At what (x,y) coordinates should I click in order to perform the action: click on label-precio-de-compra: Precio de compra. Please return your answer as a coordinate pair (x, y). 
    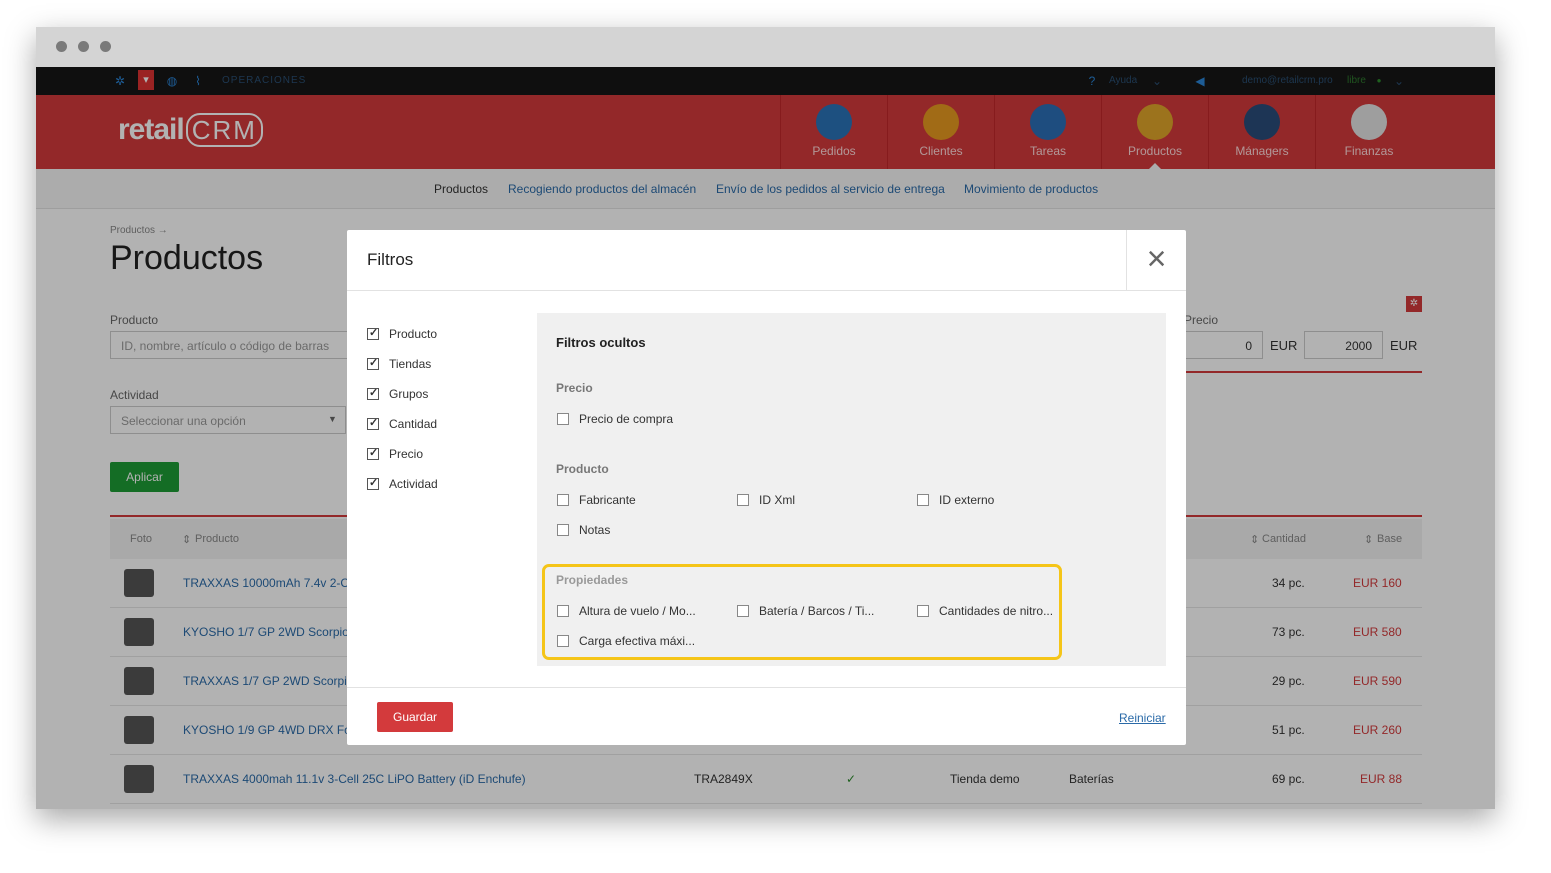
    Looking at the image, I should click on (626, 419).